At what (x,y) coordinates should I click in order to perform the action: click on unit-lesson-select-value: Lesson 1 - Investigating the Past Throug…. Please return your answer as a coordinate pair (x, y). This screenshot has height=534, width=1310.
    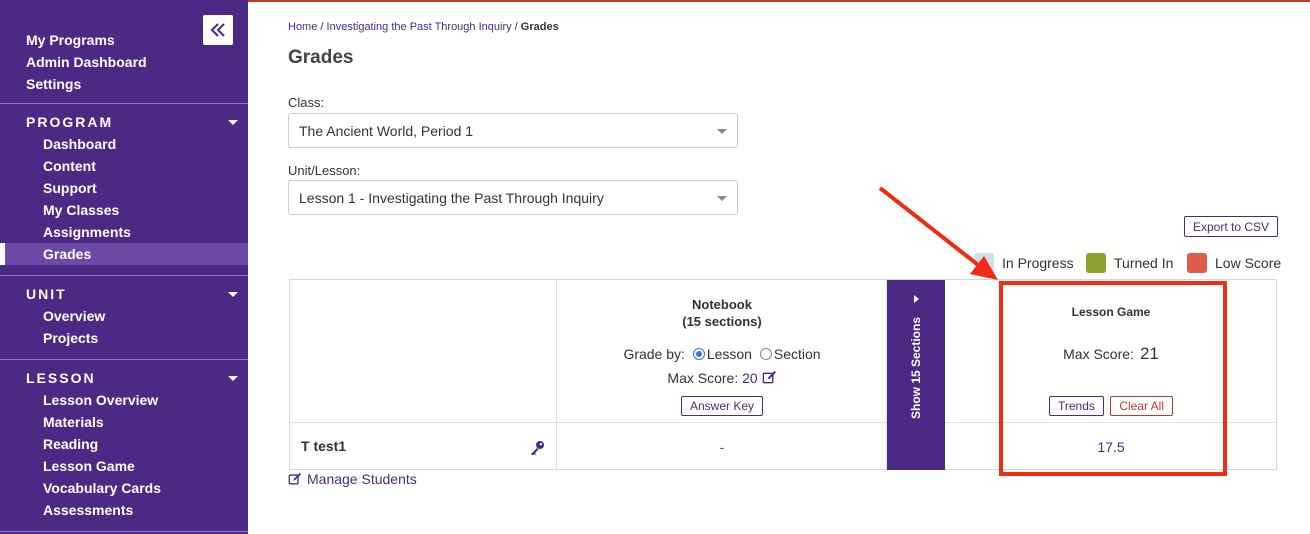
    Looking at the image, I should click on (451, 197).